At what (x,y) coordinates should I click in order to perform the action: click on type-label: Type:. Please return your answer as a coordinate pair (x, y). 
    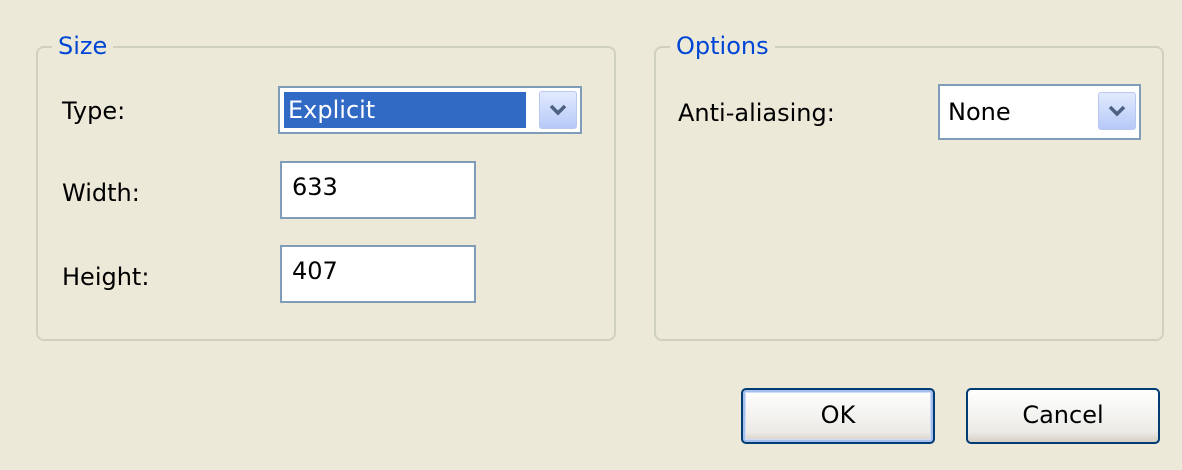
    Looking at the image, I should click on (94, 111).